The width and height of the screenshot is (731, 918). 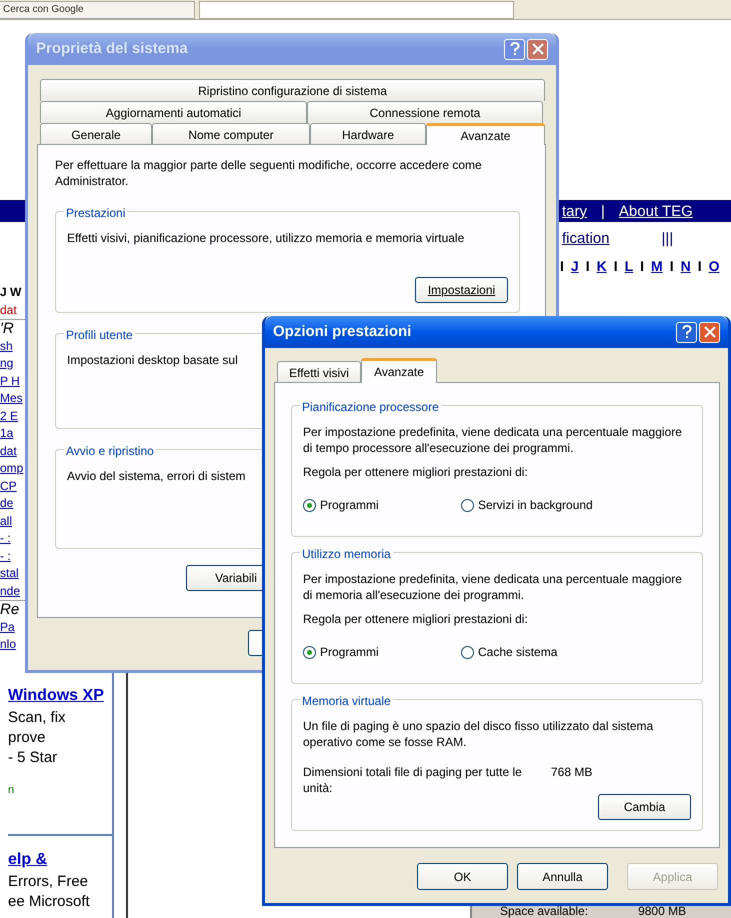 What do you see at coordinates (60, 790) in the screenshot?
I see `ad-url: n` at bounding box center [60, 790].